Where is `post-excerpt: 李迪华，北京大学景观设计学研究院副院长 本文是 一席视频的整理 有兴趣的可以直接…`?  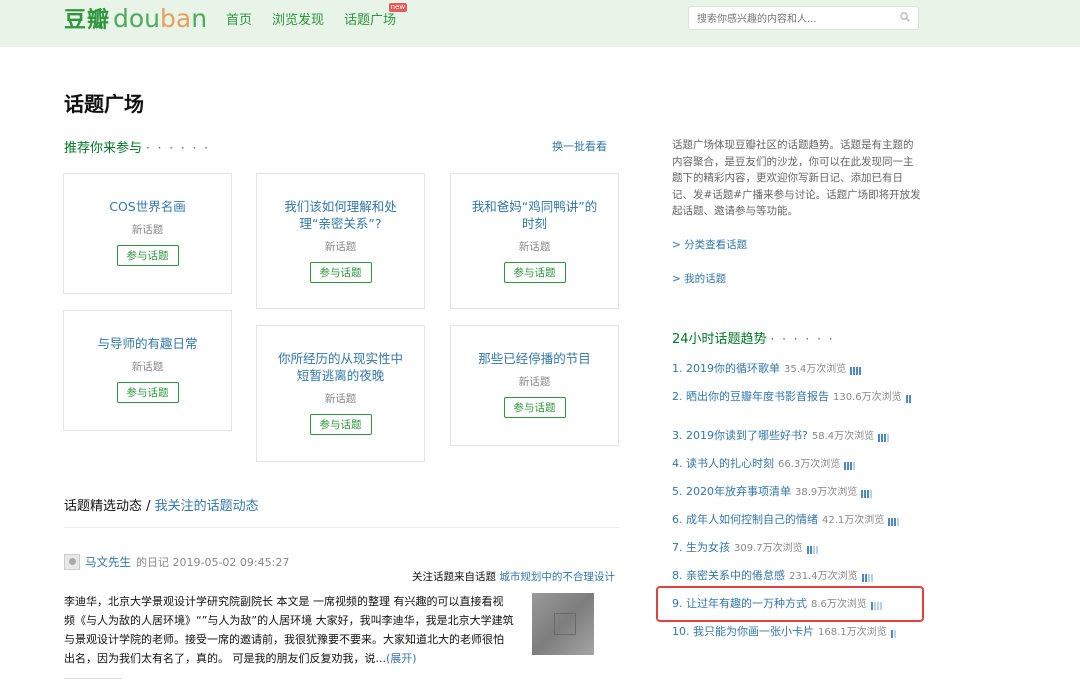 post-excerpt: 李迪华，北京大学景观设计学研究院副院长 本文是 一席视频的整理 有兴趣的可以直接… is located at coordinates (289, 630).